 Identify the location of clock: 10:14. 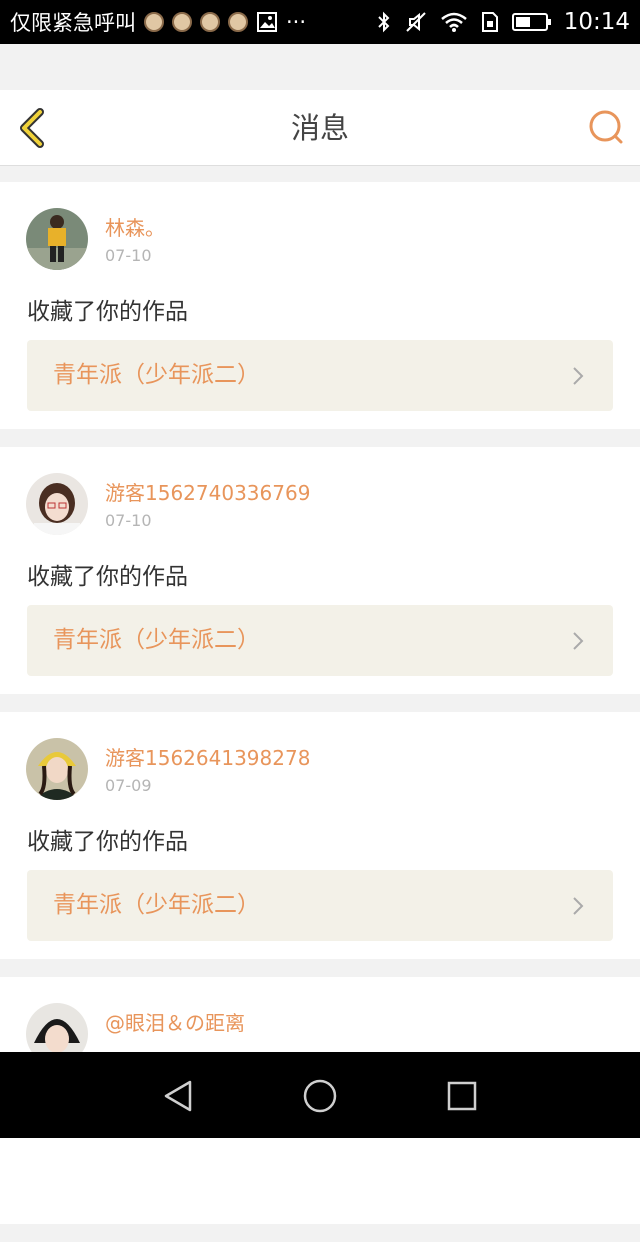
(596, 22).